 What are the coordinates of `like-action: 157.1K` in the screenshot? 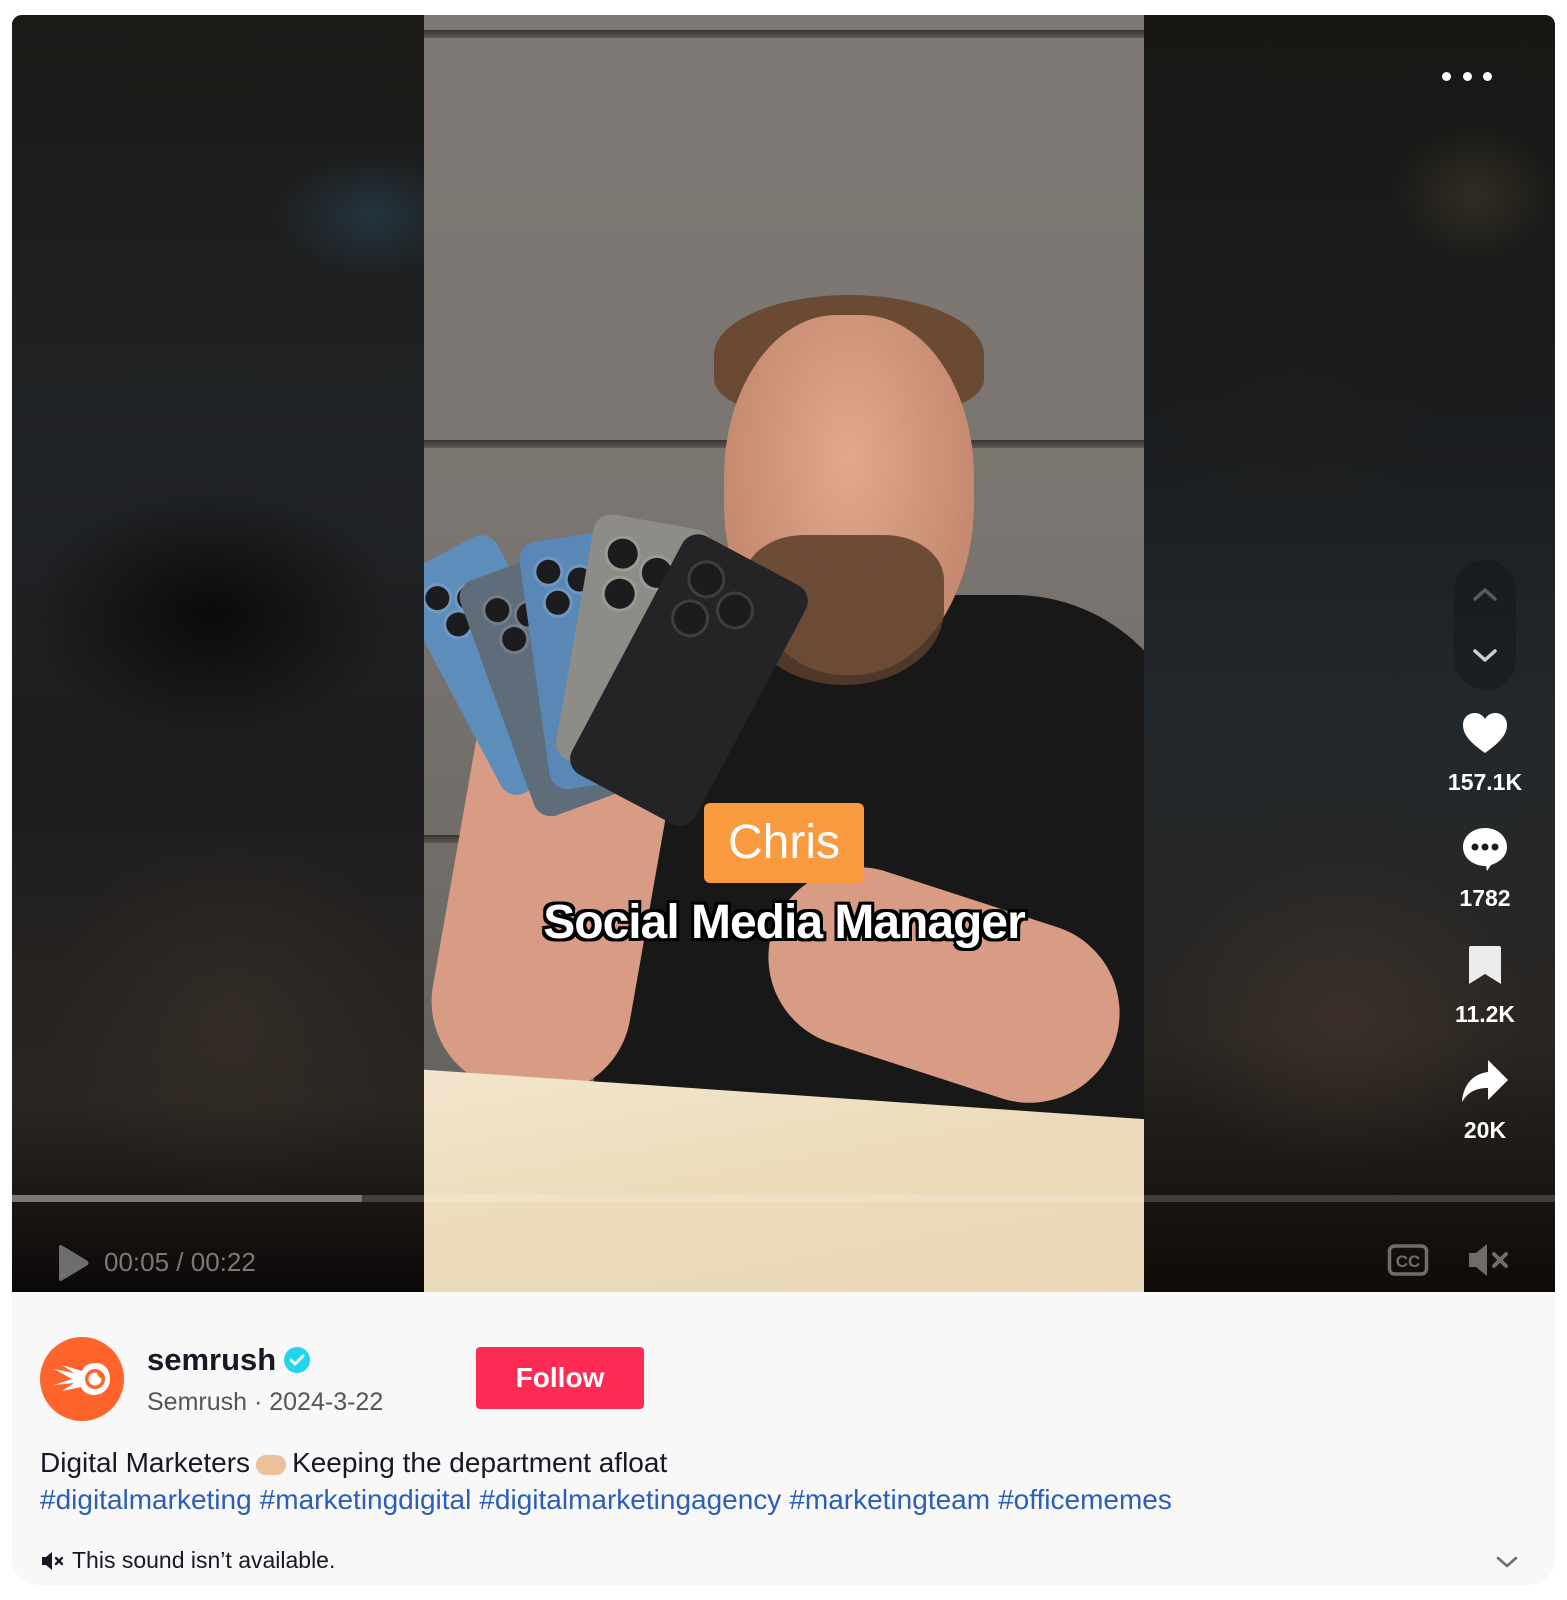 It's located at (1485, 750).